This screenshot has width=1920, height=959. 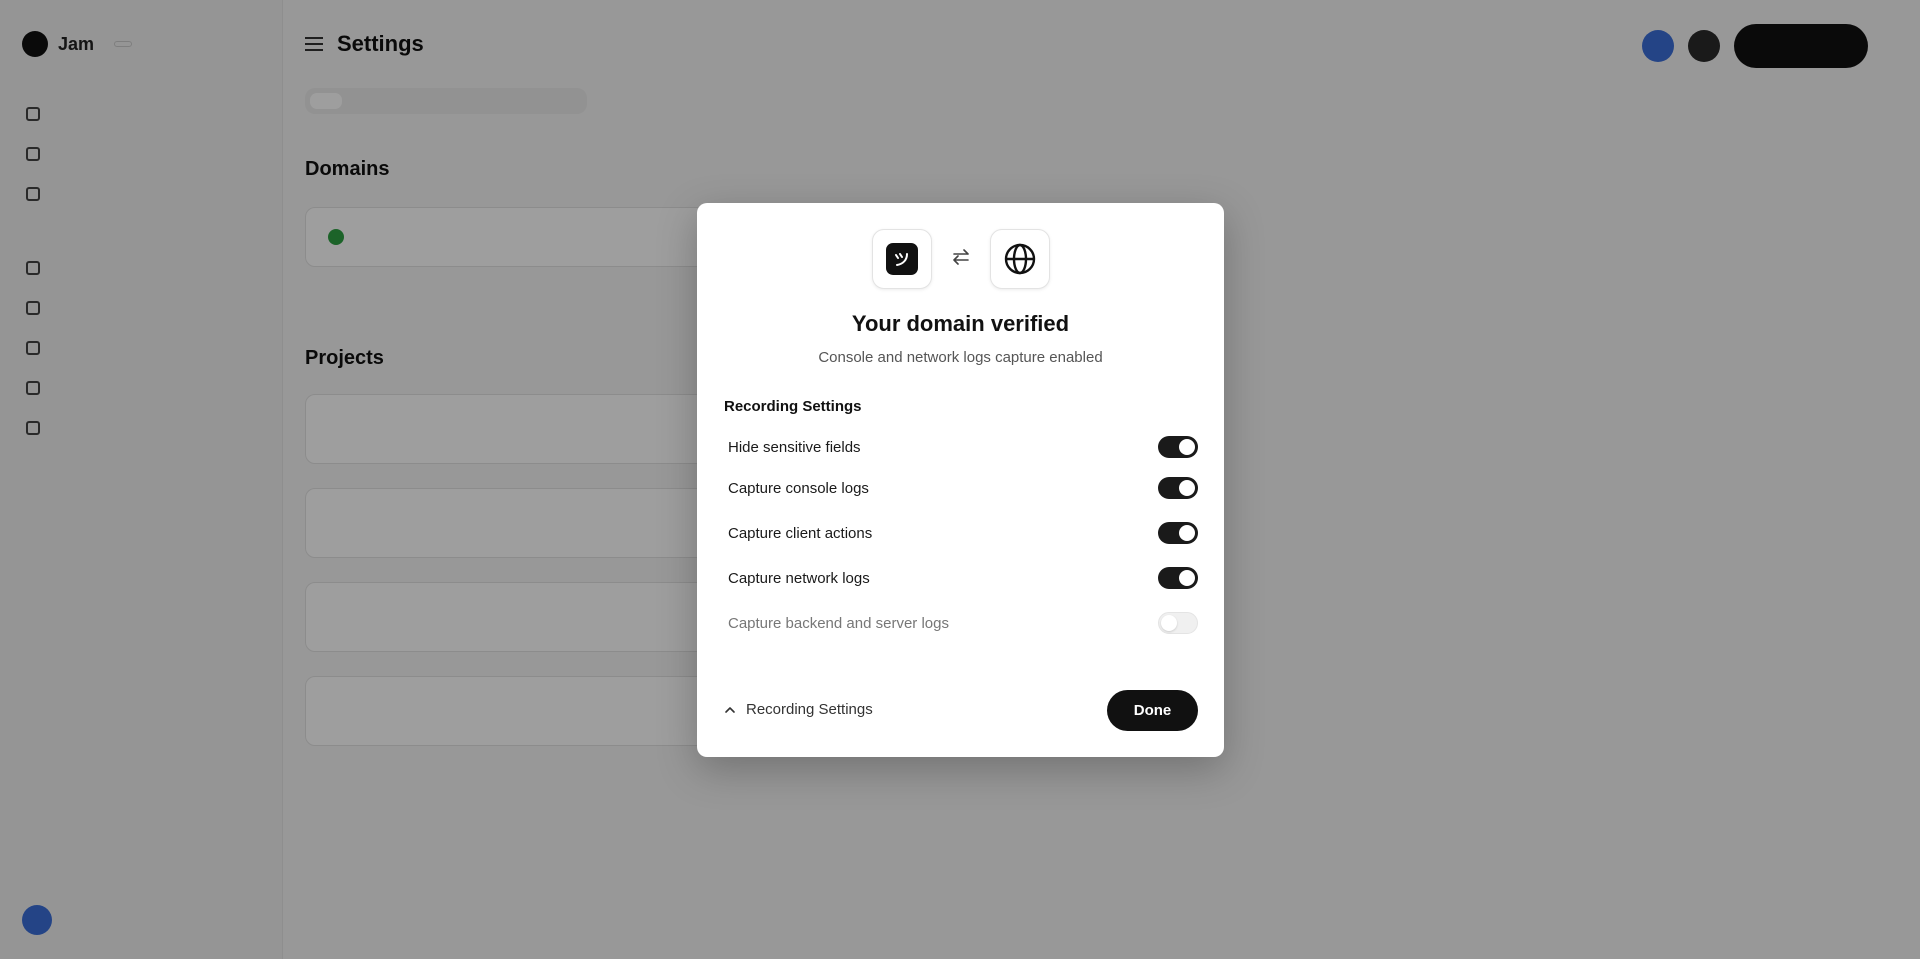 What do you see at coordinates (1178, 533) in the screenshot?
I see `capture-client-actions-toggle` at bounding box center [1178, 533].